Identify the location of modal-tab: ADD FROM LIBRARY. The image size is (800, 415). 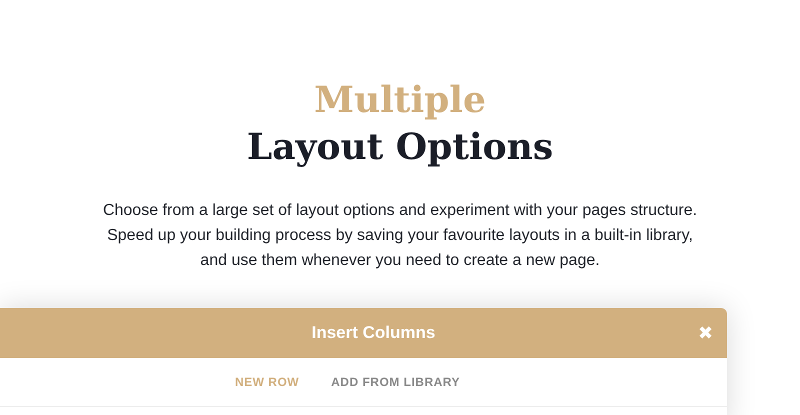
(395, 382).